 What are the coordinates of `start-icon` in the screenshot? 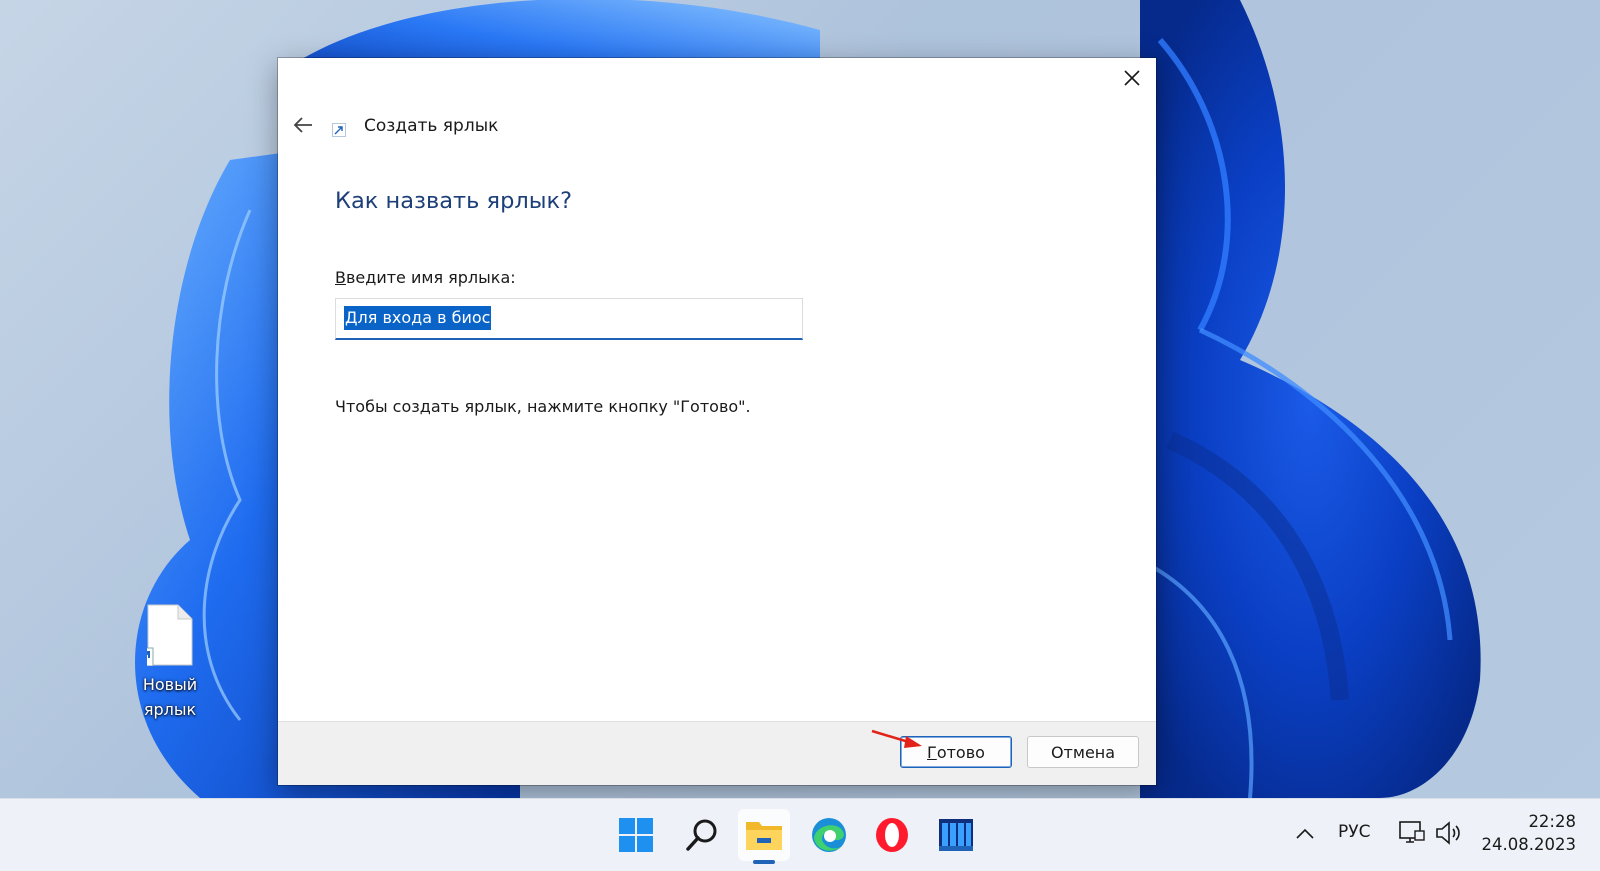 It's located at (636, 835).